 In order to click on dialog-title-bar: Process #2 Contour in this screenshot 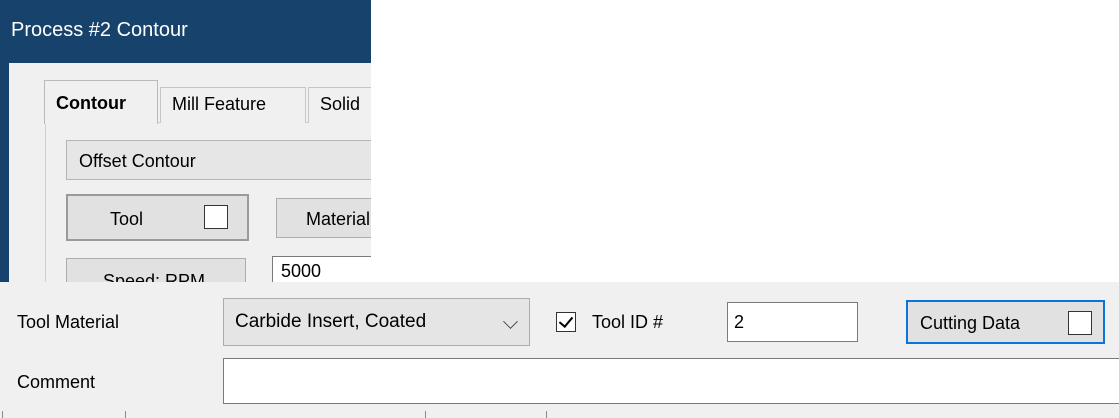, I will do `click(185, 31)`.